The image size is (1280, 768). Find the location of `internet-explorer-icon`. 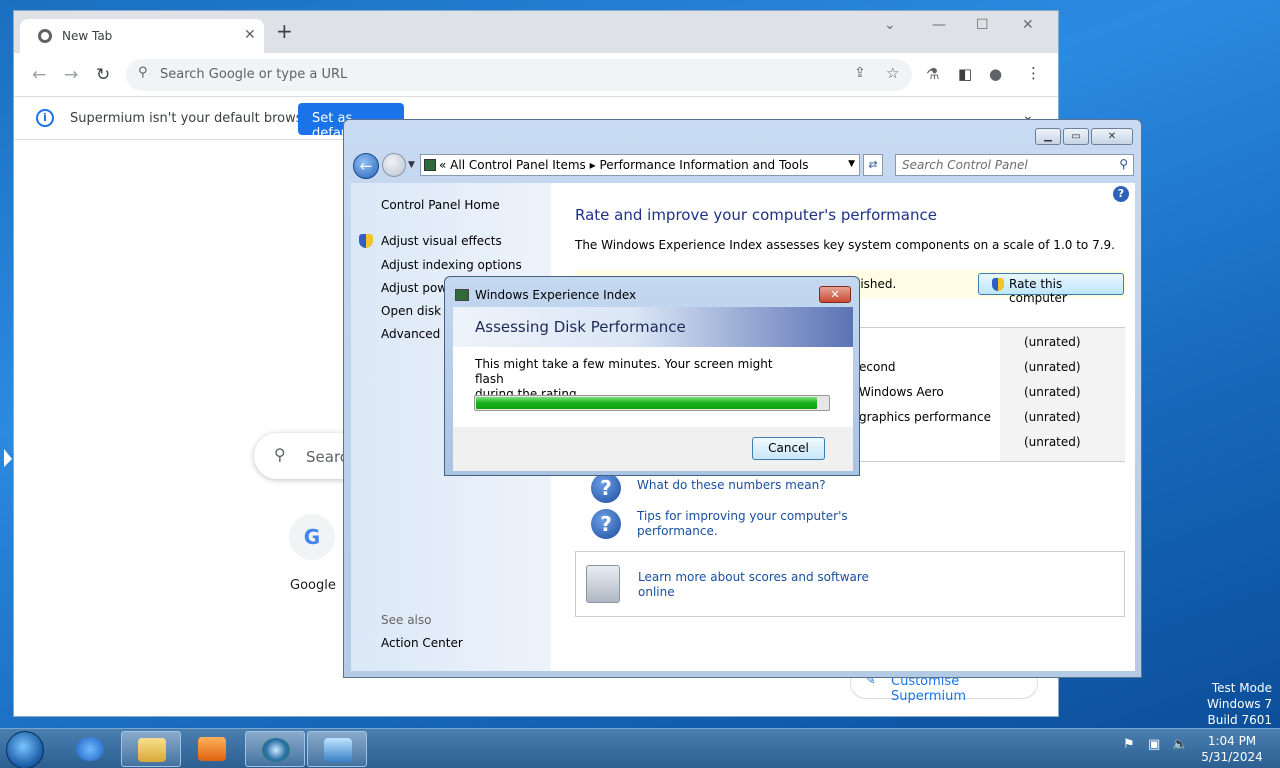

internet-explorer-icon is located at coordinates (90, 749).